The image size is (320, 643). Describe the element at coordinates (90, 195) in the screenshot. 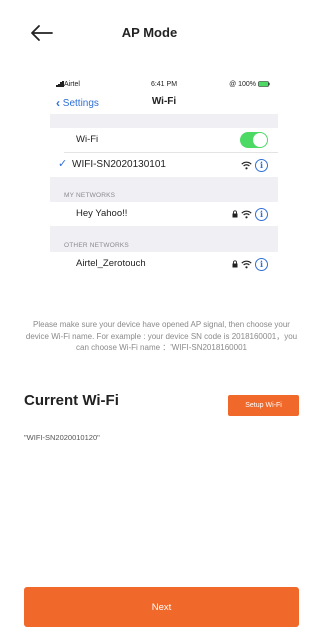

I see `my-networks-heading: MY NETWORKS` at that location.